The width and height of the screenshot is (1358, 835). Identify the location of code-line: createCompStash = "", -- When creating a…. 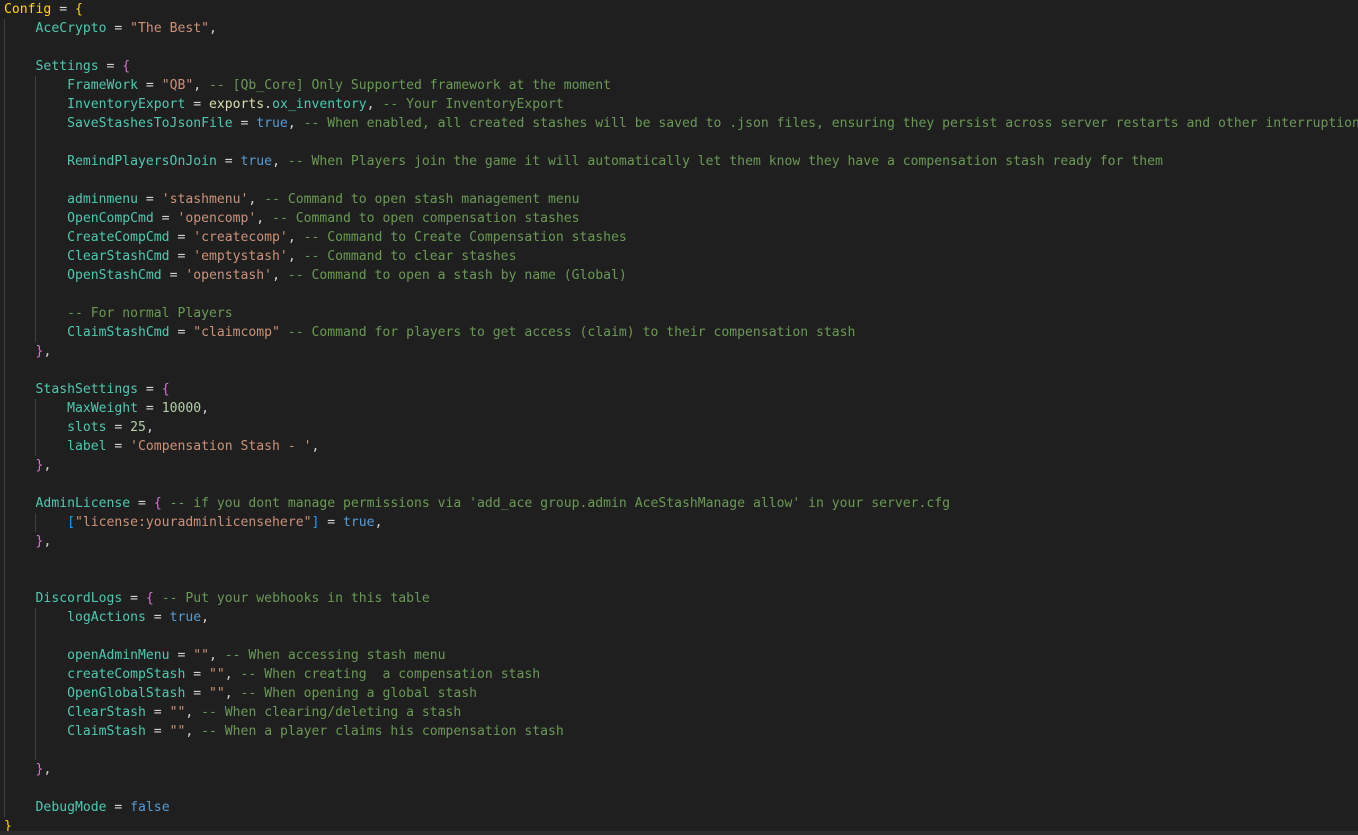
(681, 674).